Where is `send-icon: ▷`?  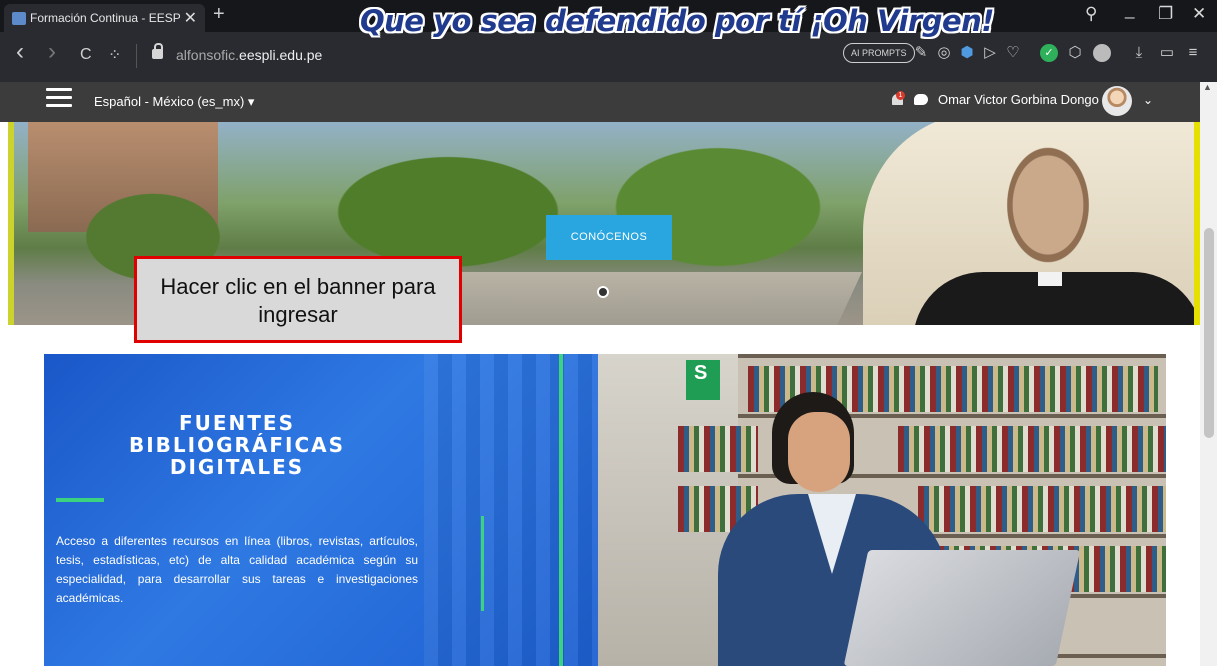
send-icon: ▷ is located at coordinates (990, 53).